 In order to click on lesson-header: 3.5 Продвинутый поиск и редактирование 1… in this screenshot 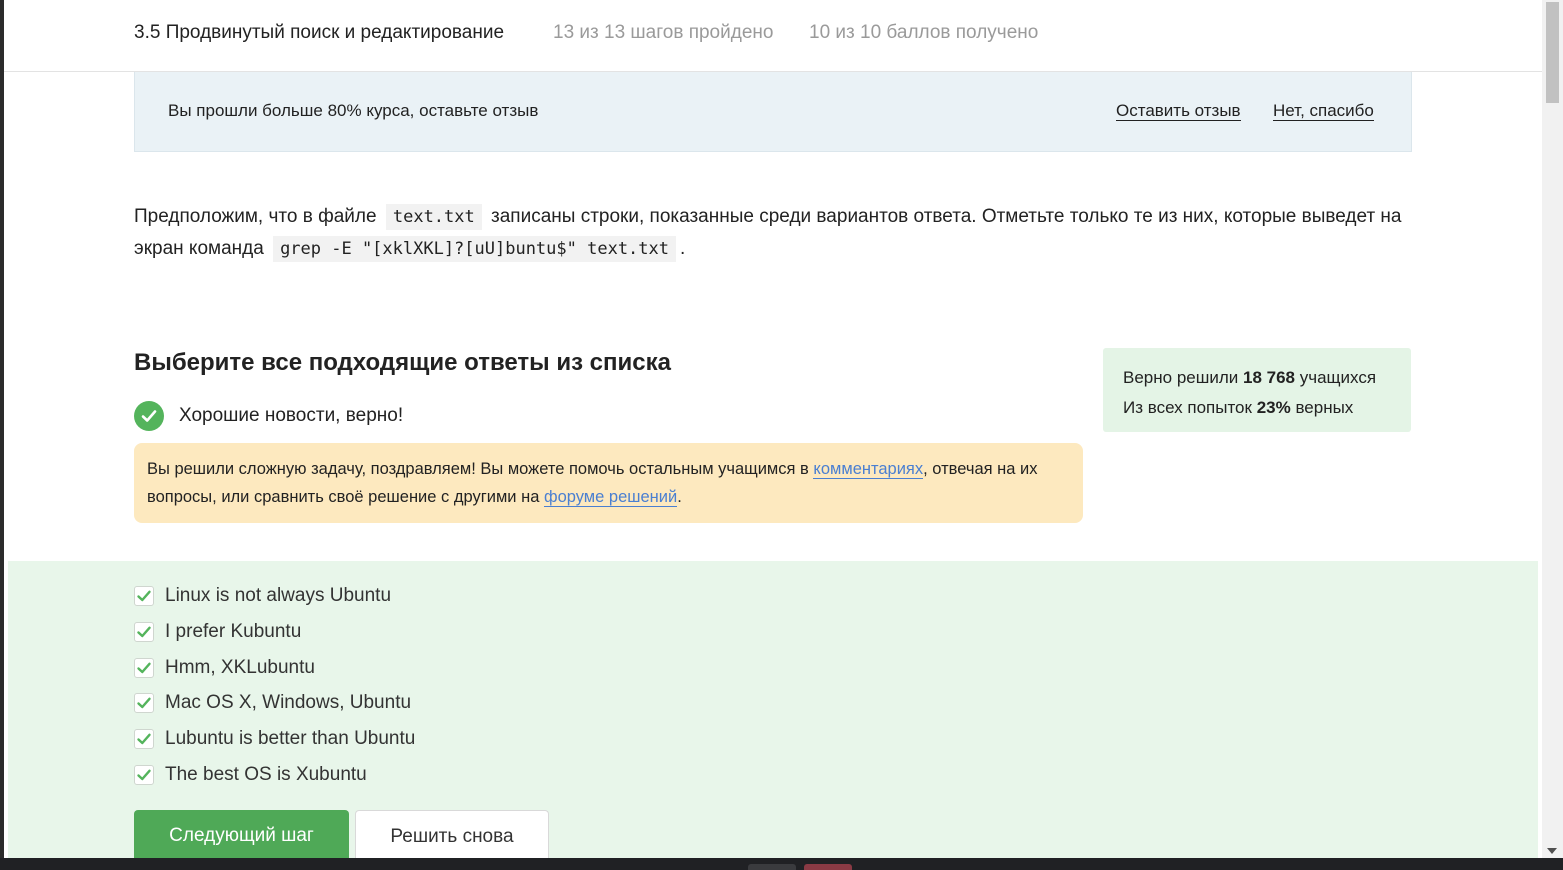, I will do `click(773, 36)`.